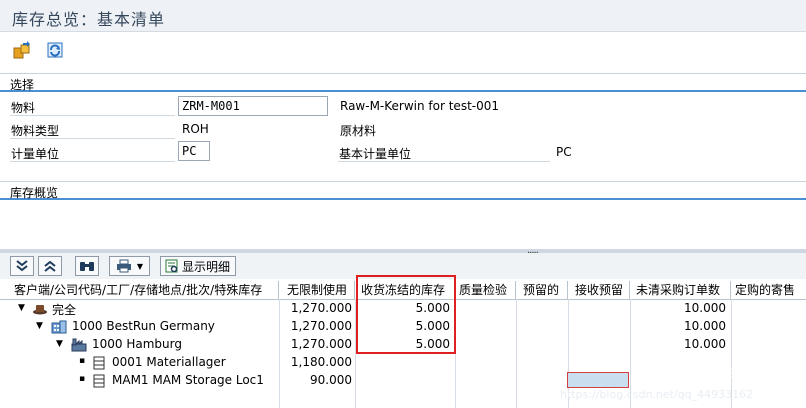 Image resolution: width=806 pixels, height=408 pixels. What do you see at coordinates (403, 73) in the screenshot?
I see `selection-top-divider` at bounding box center [403, 73].